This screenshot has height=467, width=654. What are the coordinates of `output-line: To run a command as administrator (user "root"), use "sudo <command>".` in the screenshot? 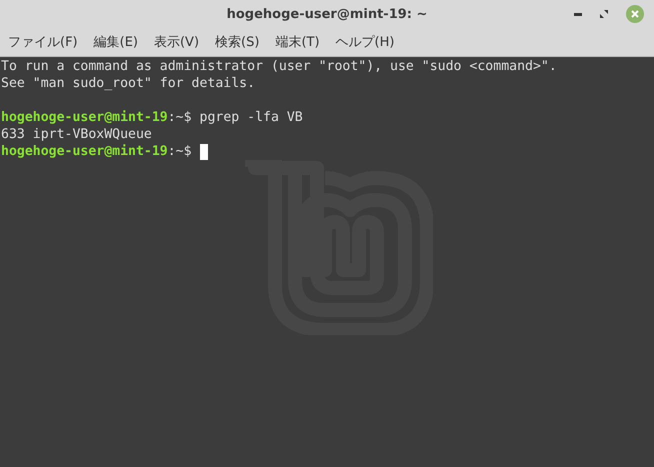 It's located at (279, 66).